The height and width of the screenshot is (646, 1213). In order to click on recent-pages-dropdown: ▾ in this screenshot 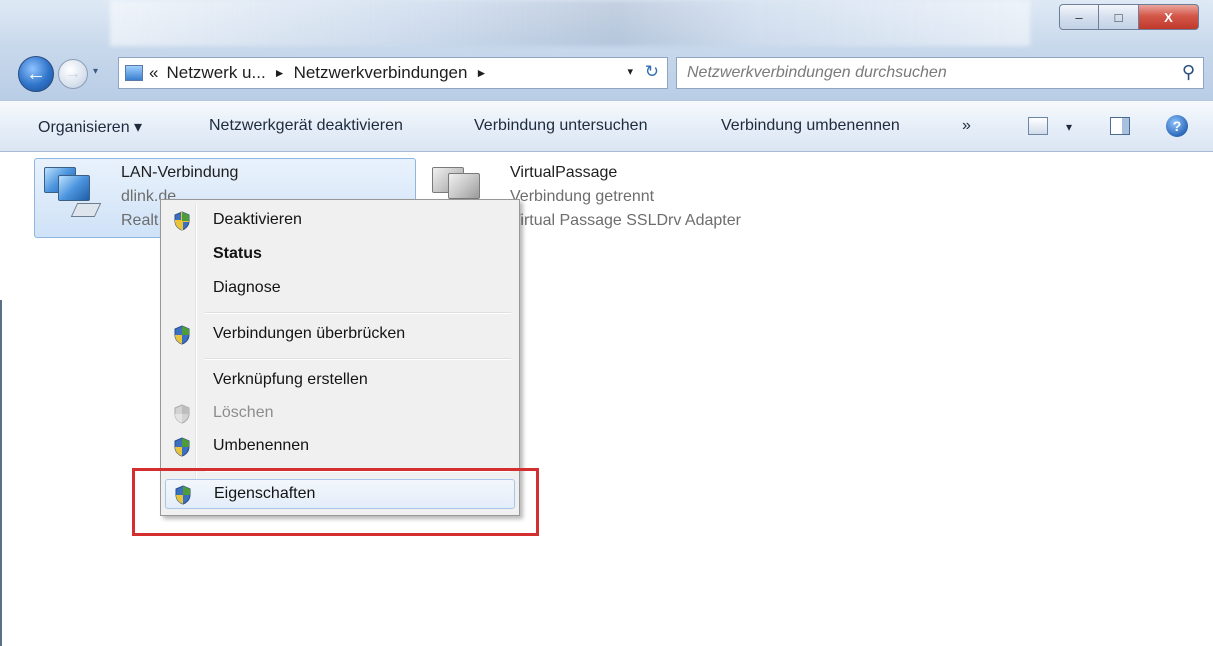, I will do `click(95, 71)`.